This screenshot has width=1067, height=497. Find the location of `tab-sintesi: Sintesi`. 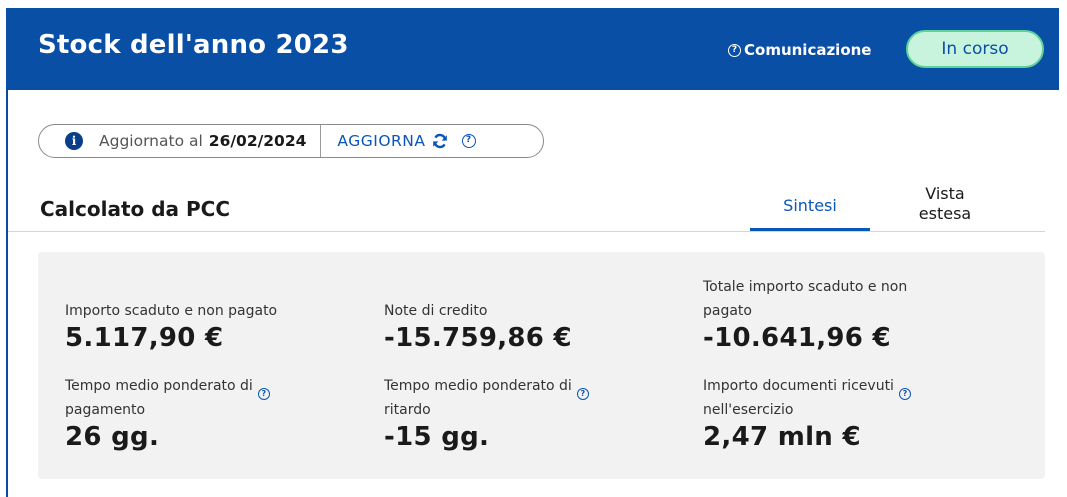

tab-sintesi: Sintesi is located at coordinates (810, 213).